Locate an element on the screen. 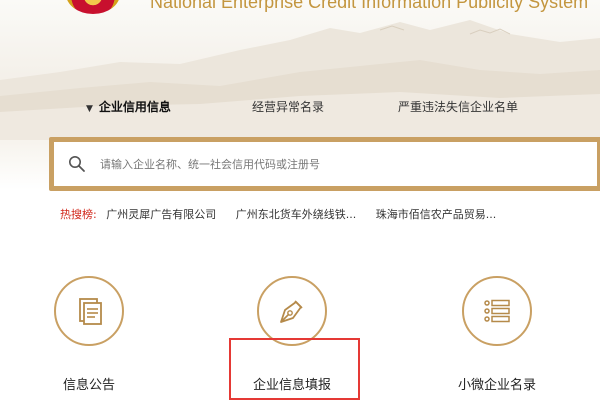 This screenshot has height=400, width=600. hot-search-label: 热搜榜: is located at coordinates (78, 214).